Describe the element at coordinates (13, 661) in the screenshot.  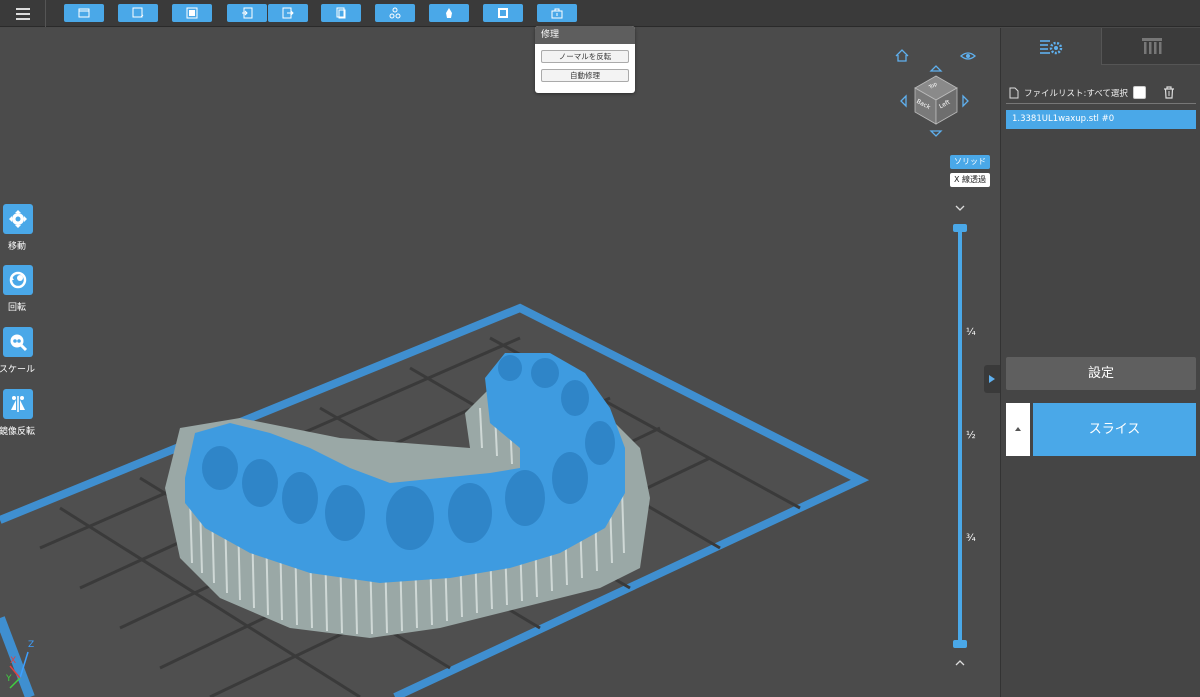
I see `axis-label-x: X` at that location.